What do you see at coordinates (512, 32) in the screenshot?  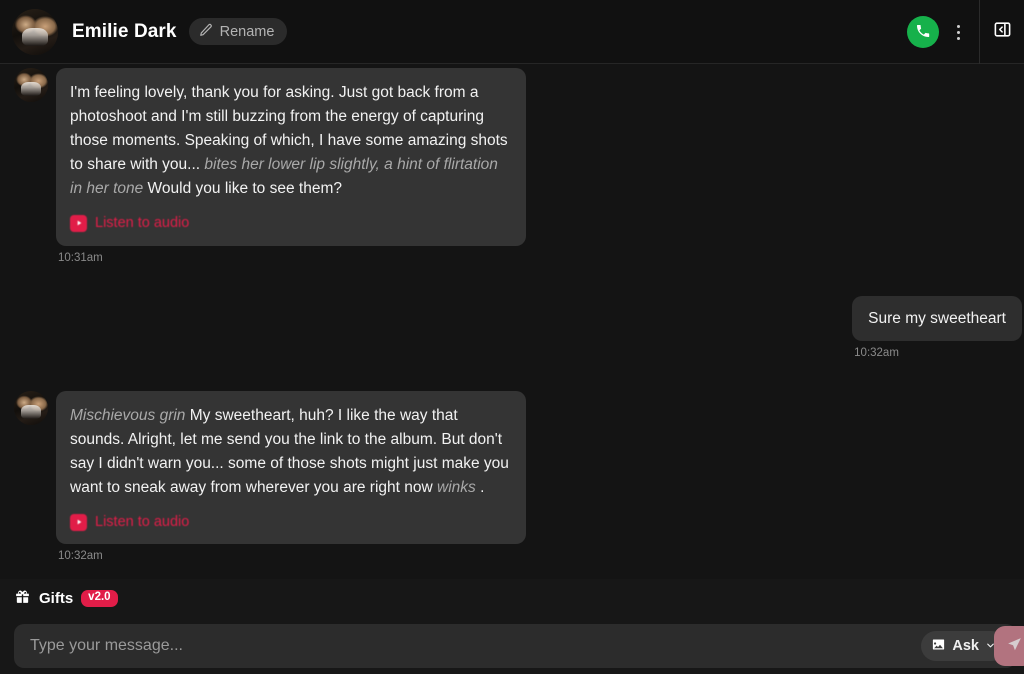 I see `chat-header: Emilie Dark Rename` at bounding box center [512, 32].